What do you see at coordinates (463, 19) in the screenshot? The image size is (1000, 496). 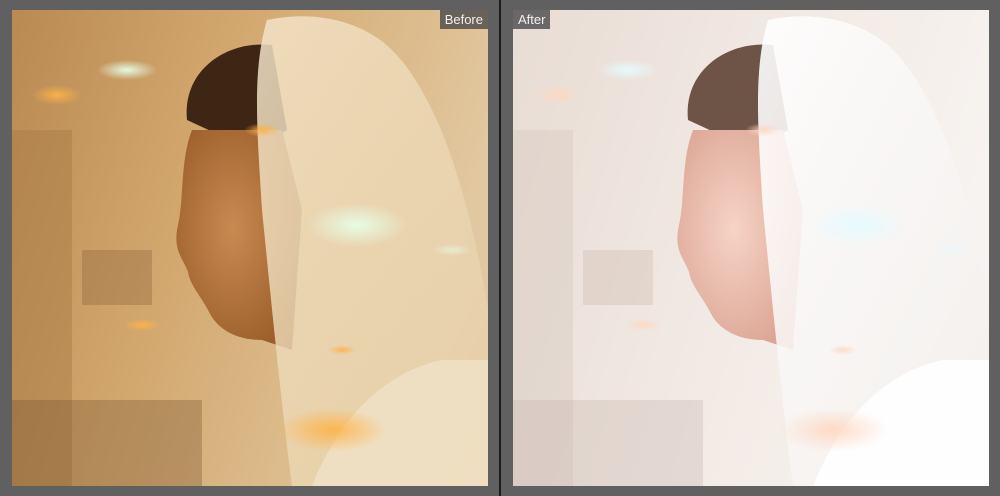 I see `before-label: Before` at bounding box center [463, 19].